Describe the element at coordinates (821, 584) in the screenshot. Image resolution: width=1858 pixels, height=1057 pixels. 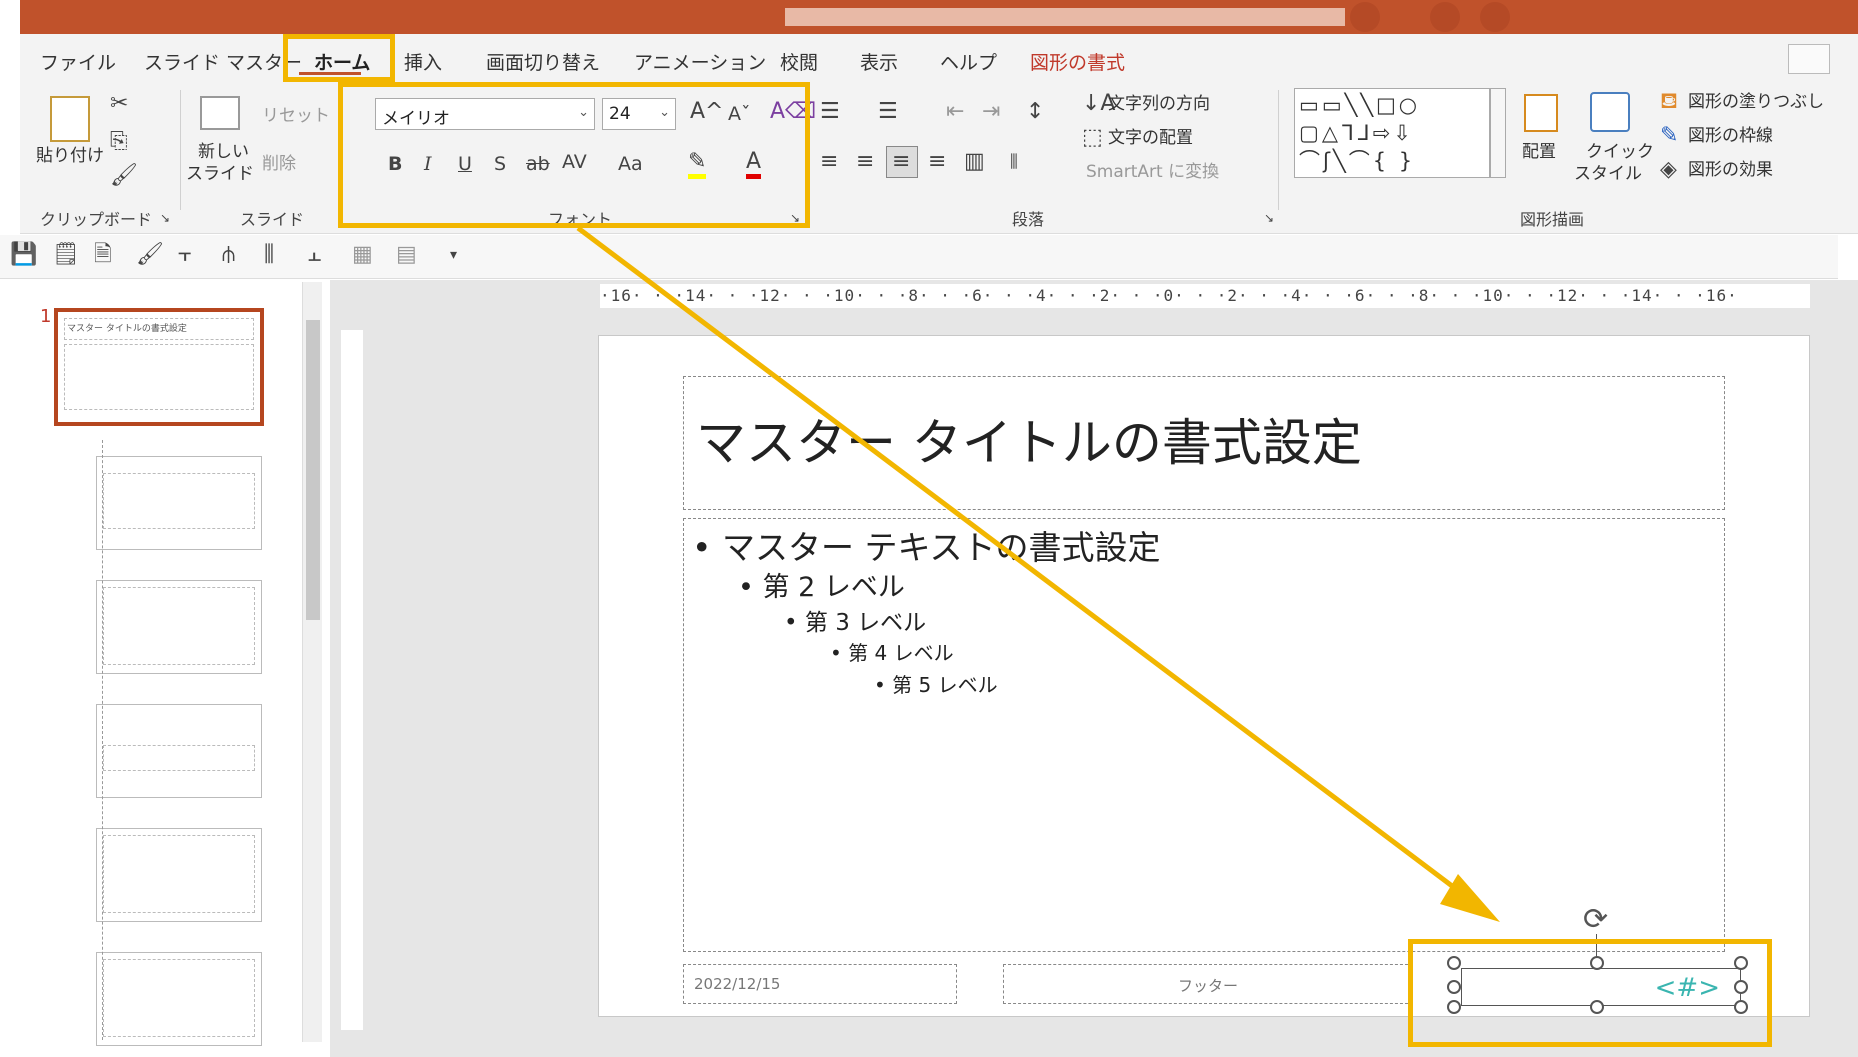
I see `level2-text: • 第 2 レベル` at that location.